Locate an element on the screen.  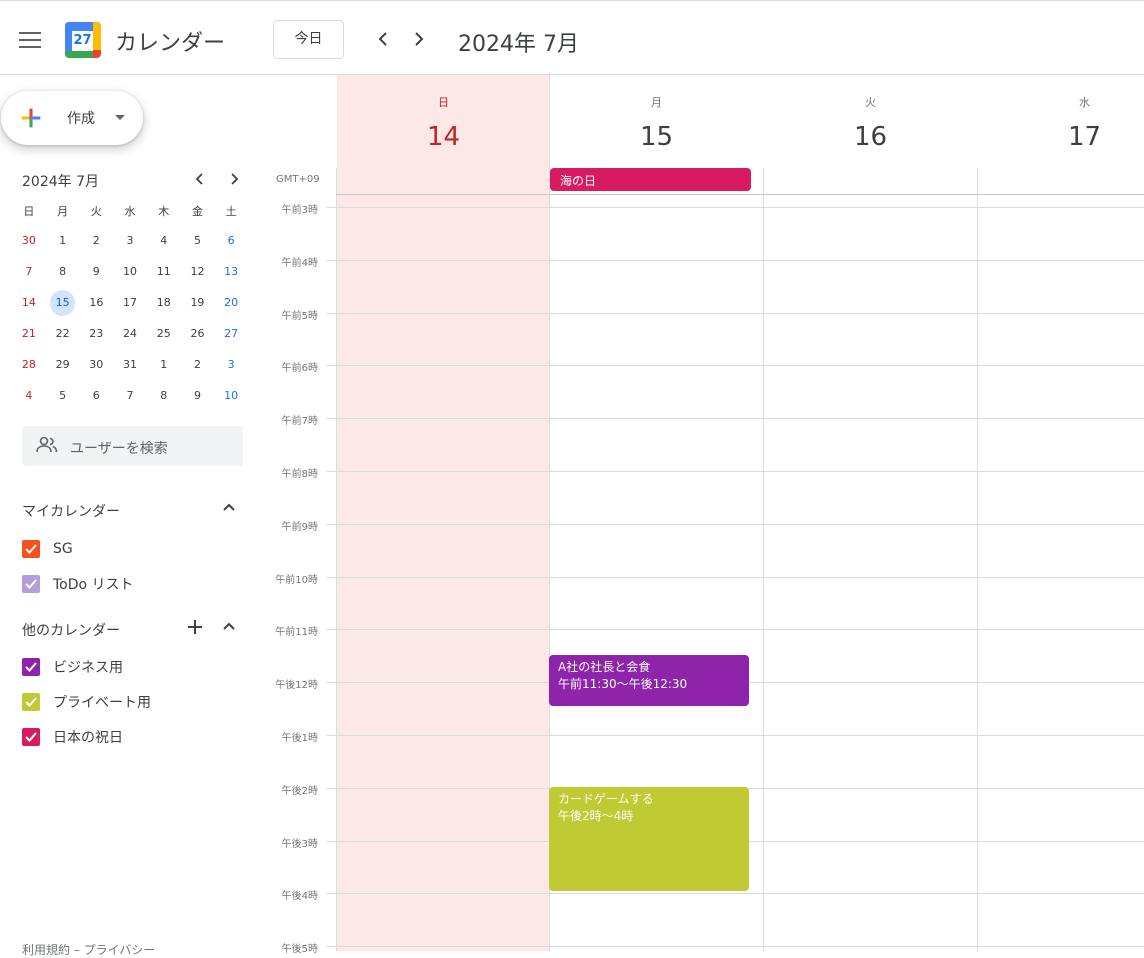
mini-calendar-week: 7 8 9 10 11 12 13 is located at coordinates (130, 271).